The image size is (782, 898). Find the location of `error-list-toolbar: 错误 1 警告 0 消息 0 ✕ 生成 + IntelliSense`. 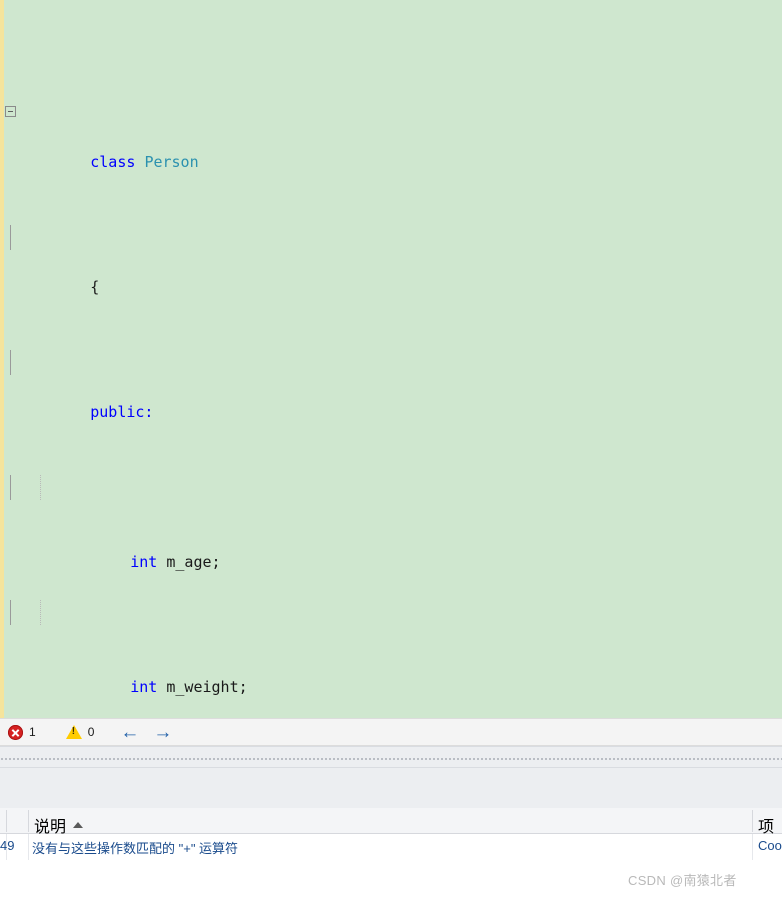

error-list-toolbar: 错误 1 警告 0 消息 0 ✕ 生成 + IntelliSense is located at coordinates (391, 788).